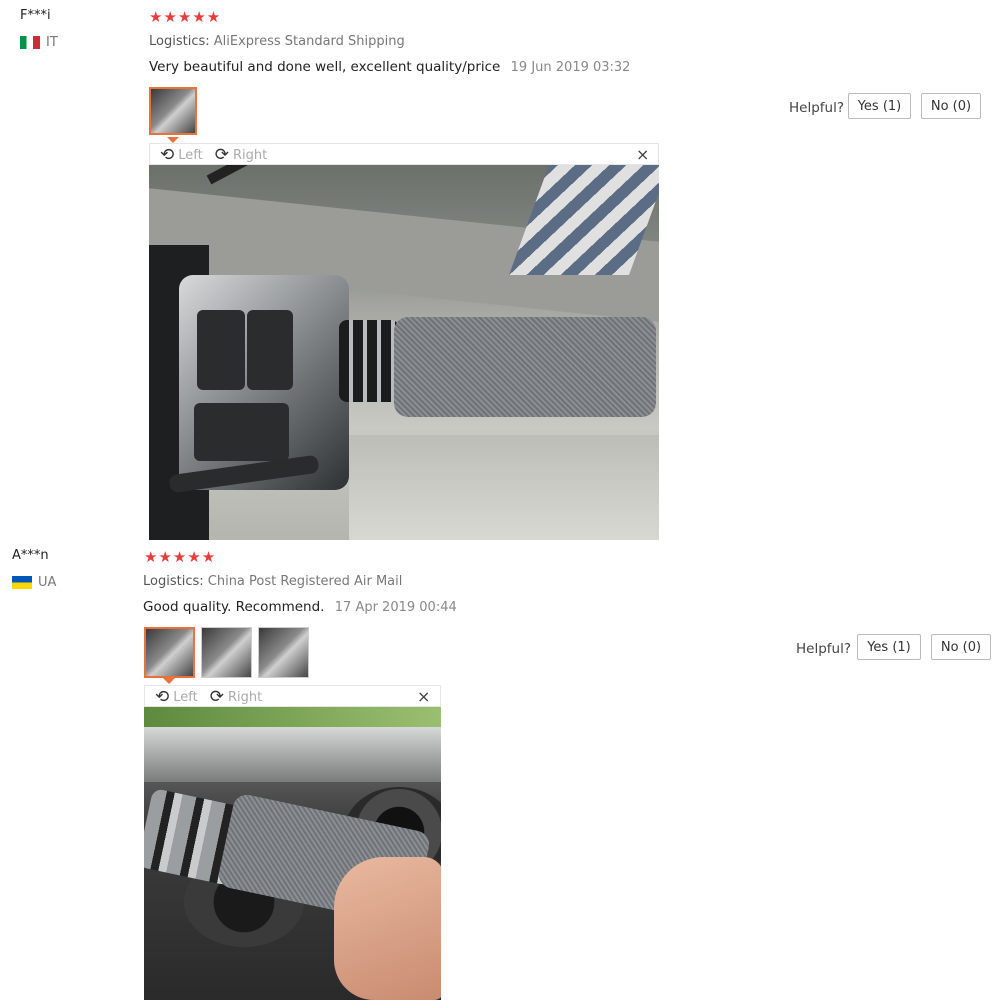 The height and width of the screenshot is (1000, 1000). What do you see at coordinates (570, 67) in the screenshot?
I see `review-date: 19 Jun 2019 03:32` at bounding box center [570, 67].